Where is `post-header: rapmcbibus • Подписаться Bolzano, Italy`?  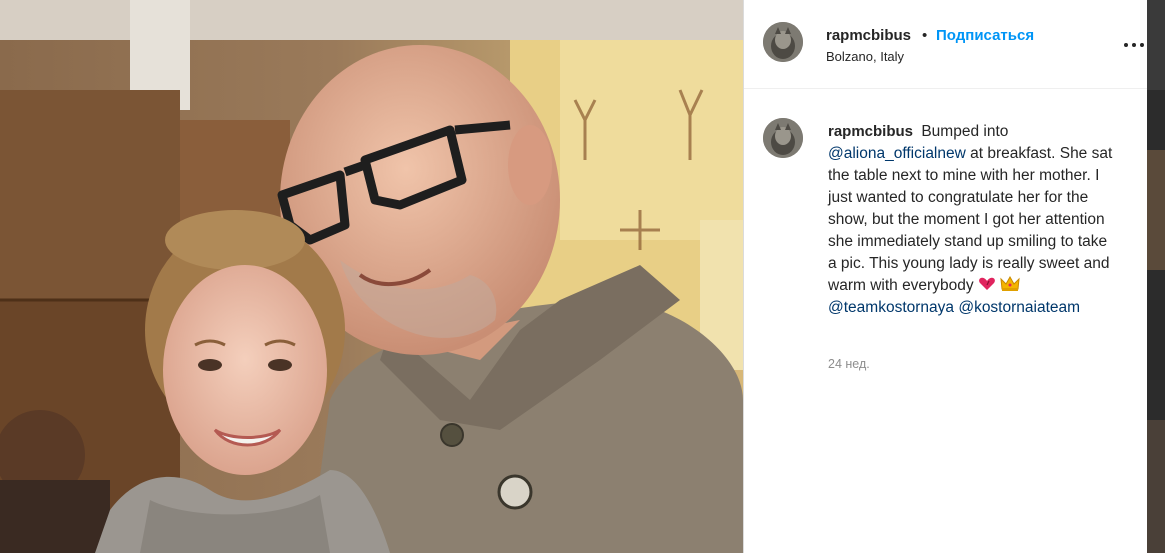 post-header: rapmcbibus • Подписаться Bolzano, Italy is located at coordinates (945, 44).